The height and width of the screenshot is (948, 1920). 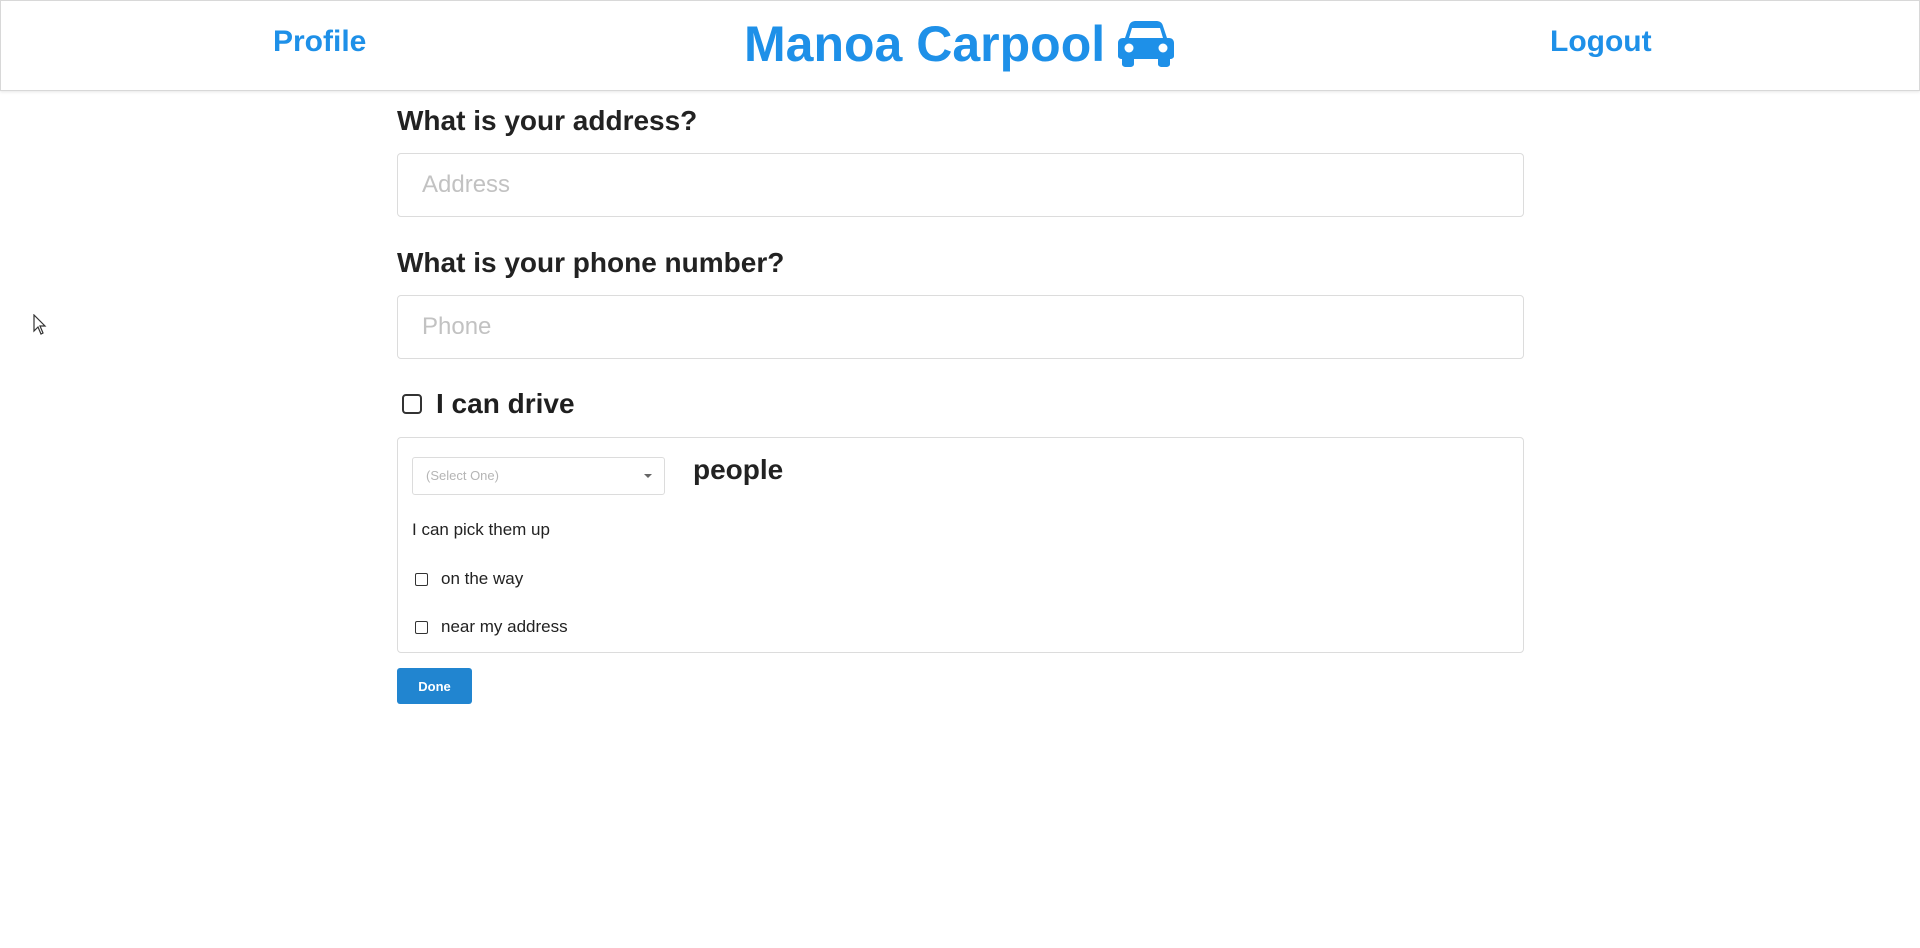 I want to click on on-the-way-label: on the way, so click(x=482, y=578).